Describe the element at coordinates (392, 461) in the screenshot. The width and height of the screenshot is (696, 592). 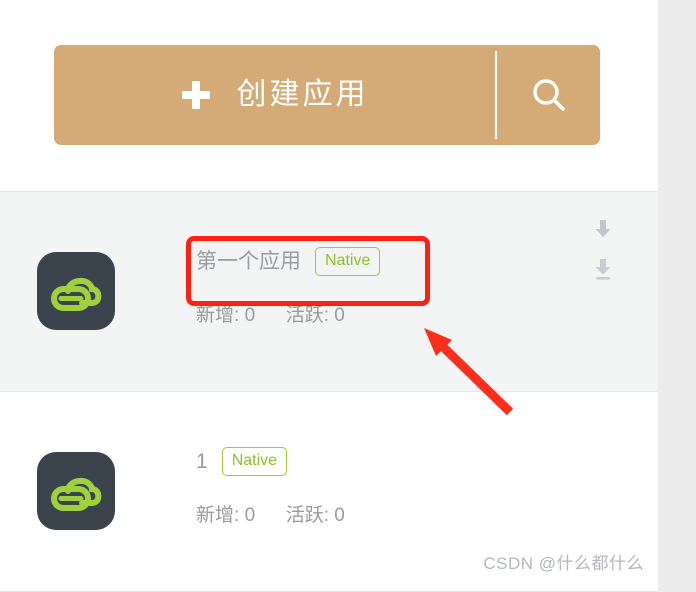
I see `app-title-line: 1 Native` at that location.